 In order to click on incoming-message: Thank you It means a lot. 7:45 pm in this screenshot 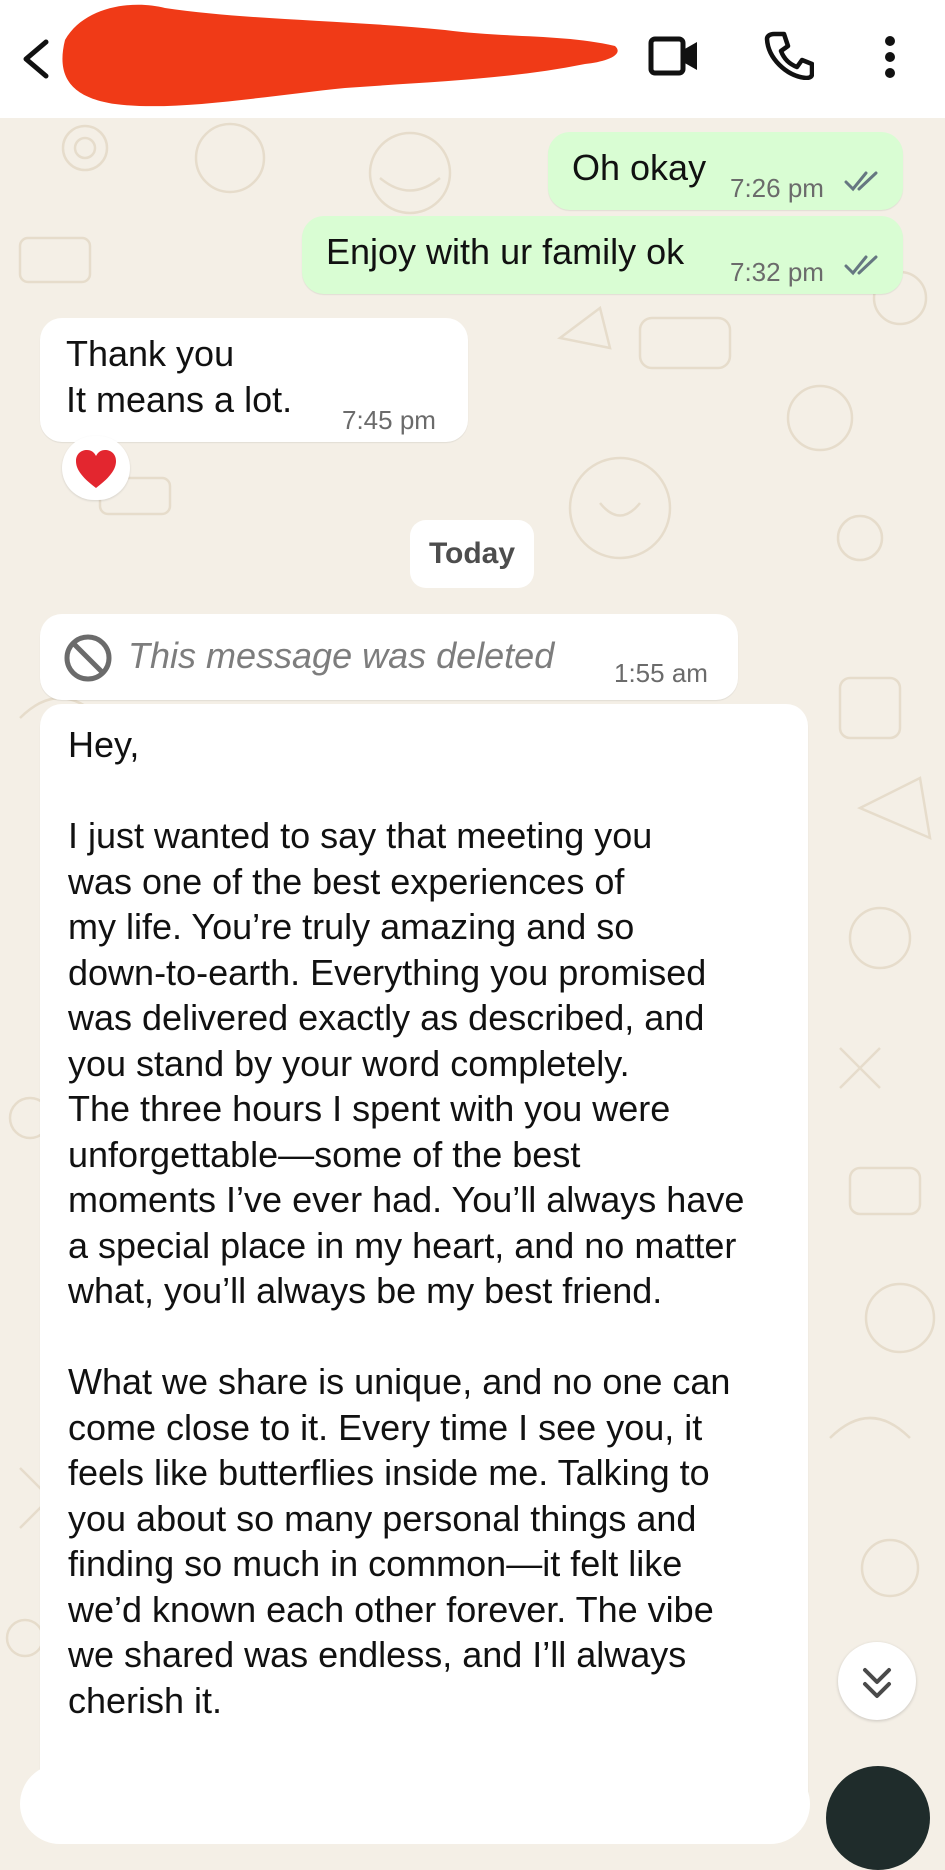, I will do `click(254, 380)`.